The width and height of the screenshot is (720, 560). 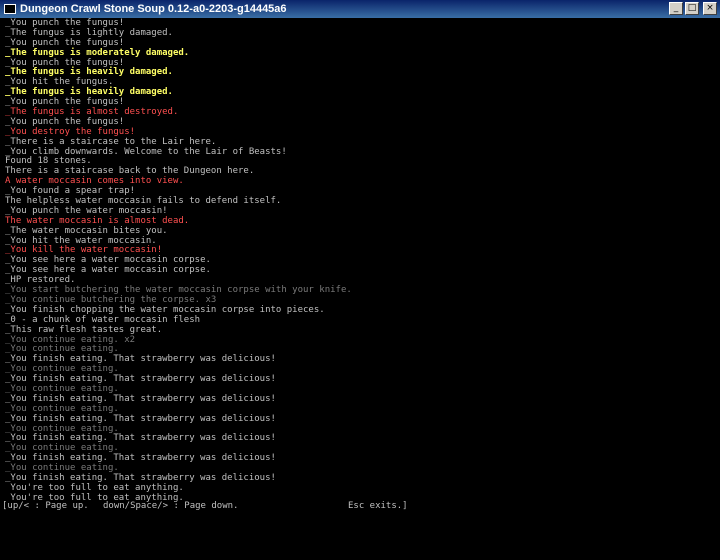 I want to click on message-line: _0 - a chunk of water moccasin flesh, so click(x=103, y=319).